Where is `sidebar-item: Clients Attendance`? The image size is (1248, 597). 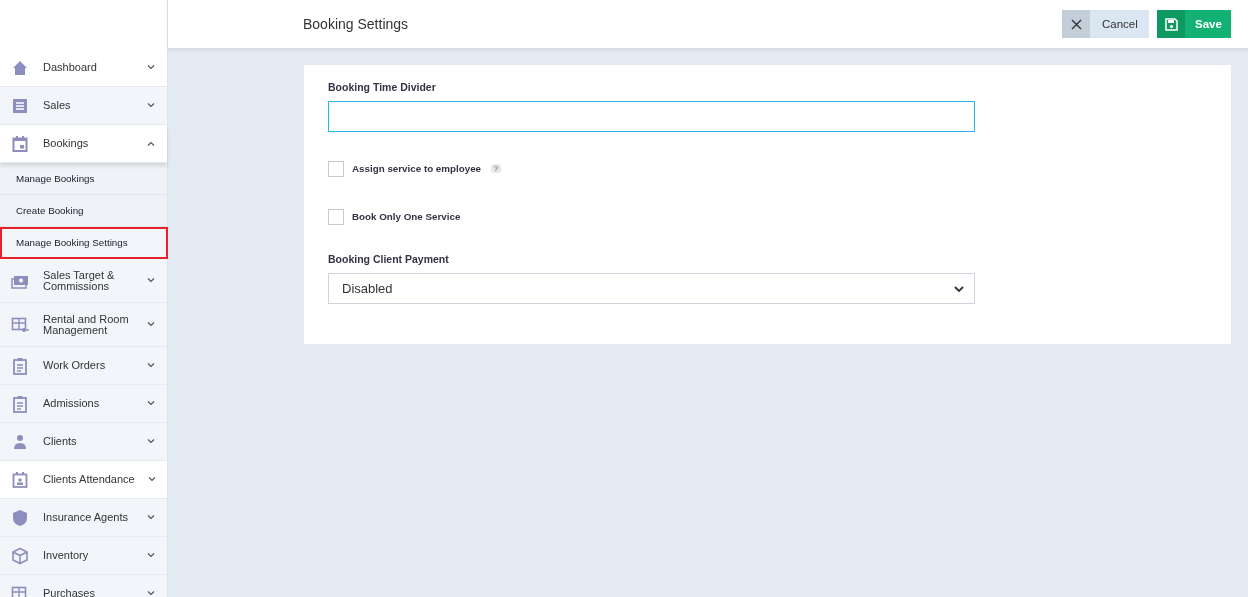
sidebar-item: Clients Attendance is located at coordinates (83, 480).